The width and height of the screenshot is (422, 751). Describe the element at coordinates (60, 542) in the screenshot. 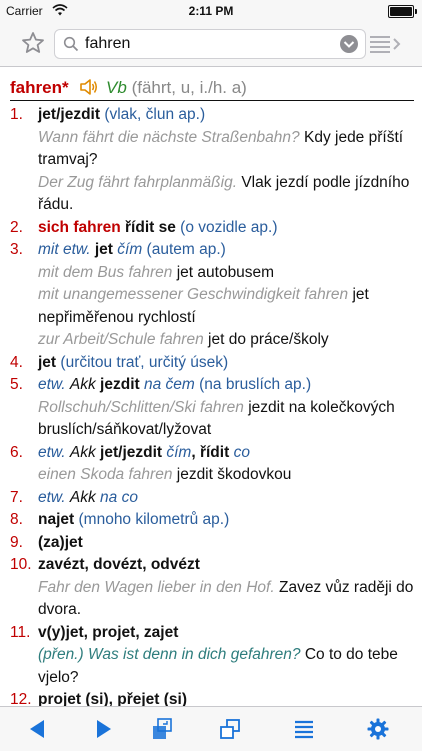

I see `translation: (za)jet` at that location.